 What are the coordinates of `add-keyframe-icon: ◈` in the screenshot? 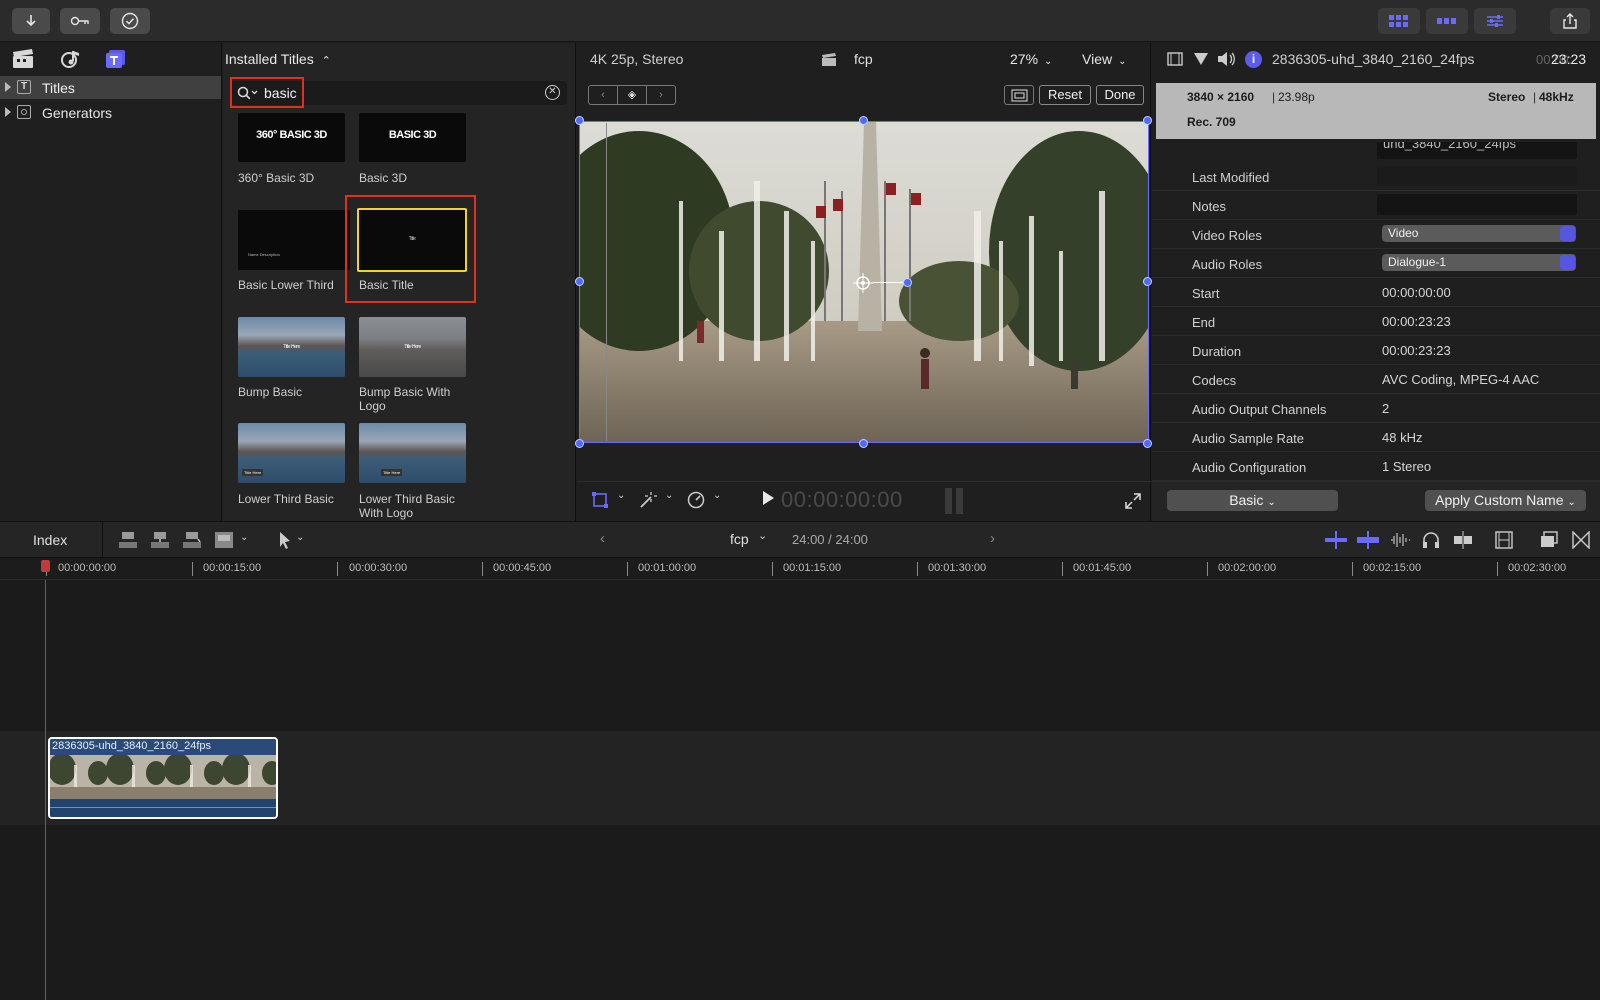 It's located at (632, 95).